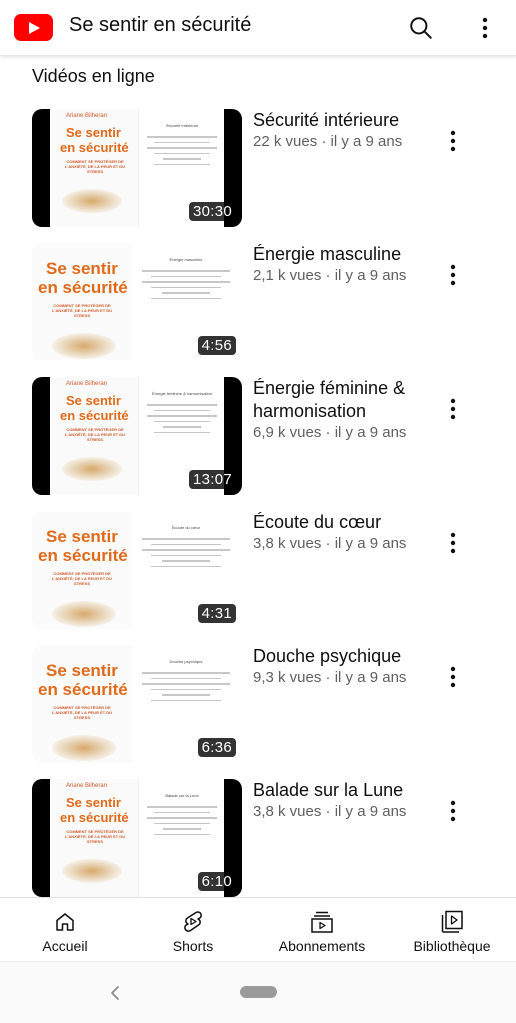  What do you see at coordinates (343, 400) in the screenshot?
I see `video-title: Énergie féminine & harmonisation` at bounding box center [343, 400].